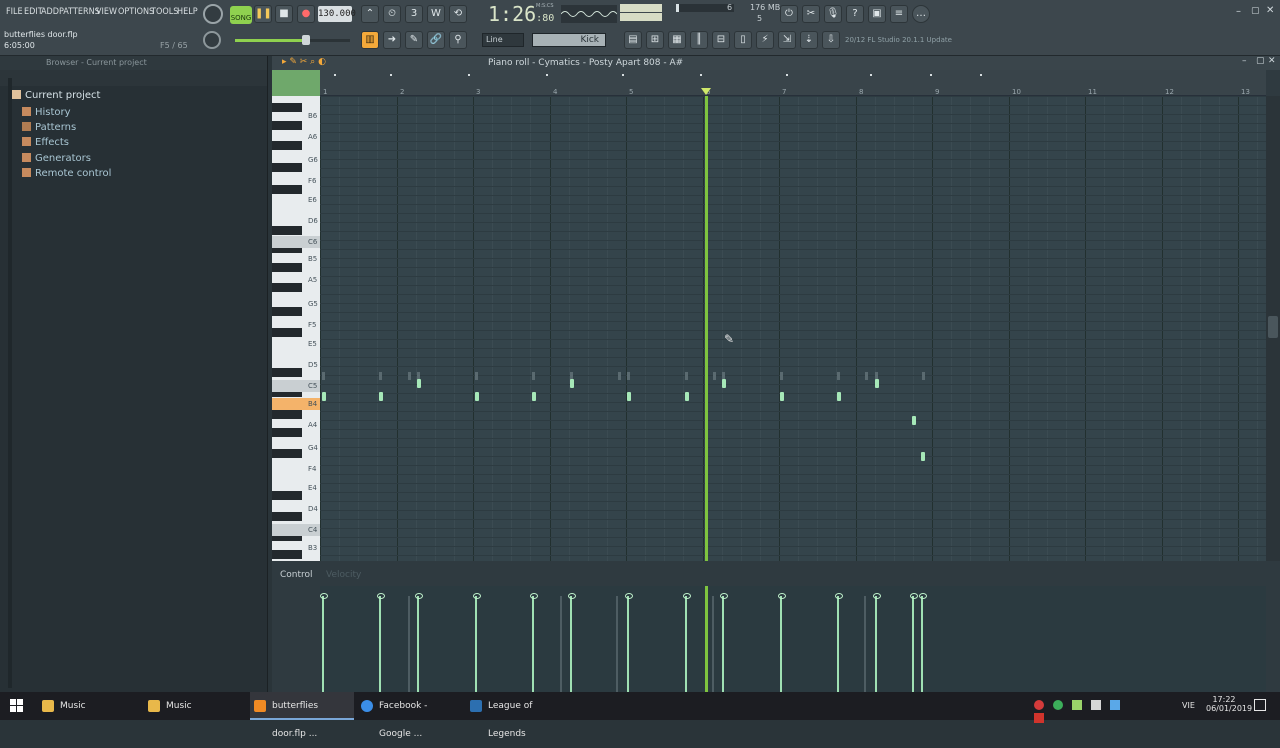  I want to click on pencil-icon: ✎, so click(414, 40).